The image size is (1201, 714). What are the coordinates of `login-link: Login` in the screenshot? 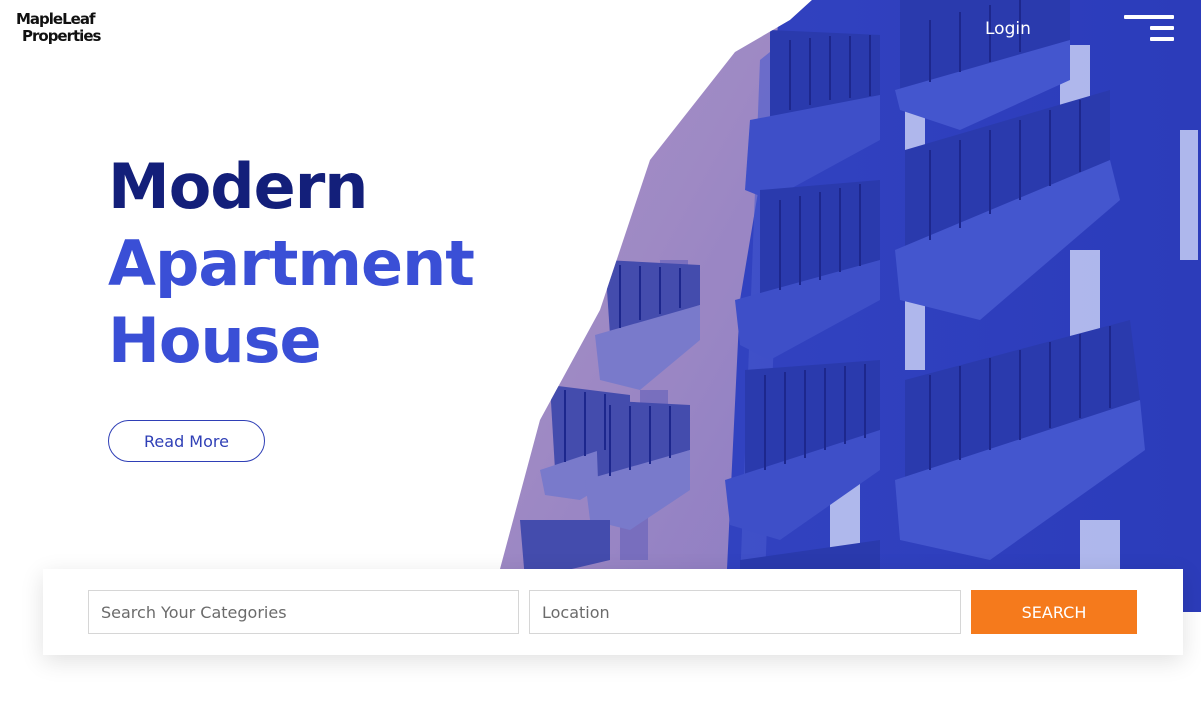 It's located at (1008, 29).